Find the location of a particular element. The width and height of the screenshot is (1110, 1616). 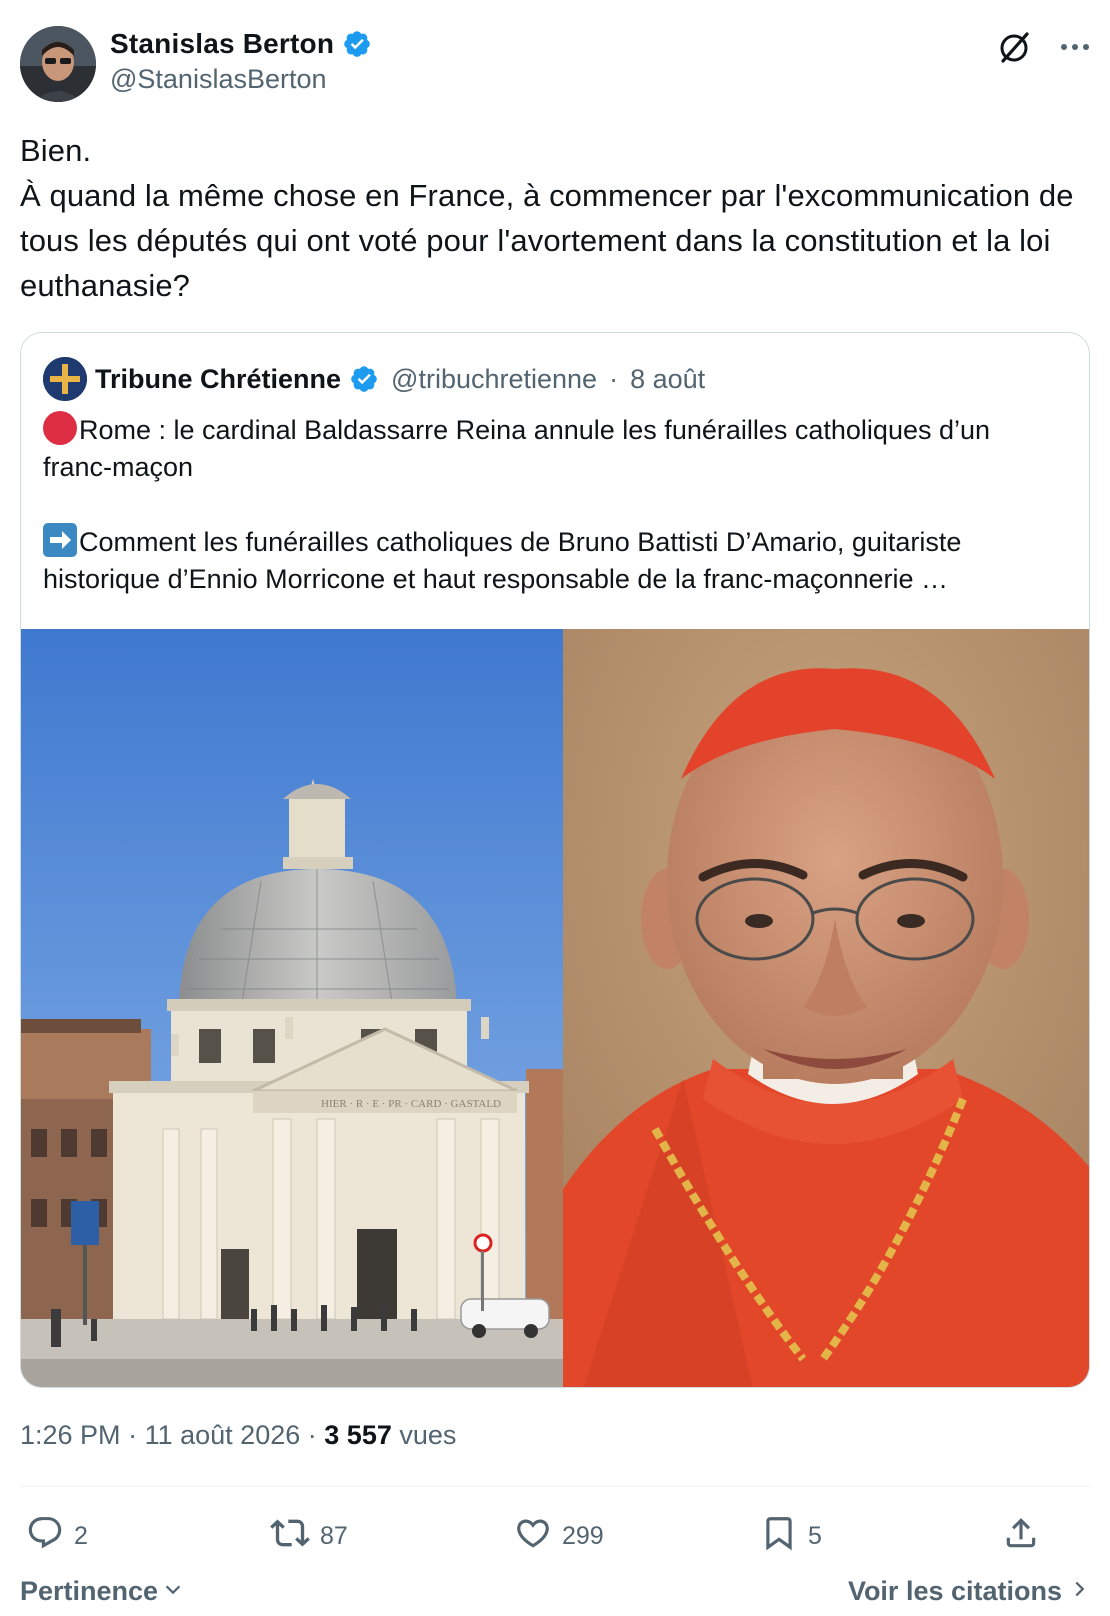

bookmark-icon is located at coordinates (779, 1536).